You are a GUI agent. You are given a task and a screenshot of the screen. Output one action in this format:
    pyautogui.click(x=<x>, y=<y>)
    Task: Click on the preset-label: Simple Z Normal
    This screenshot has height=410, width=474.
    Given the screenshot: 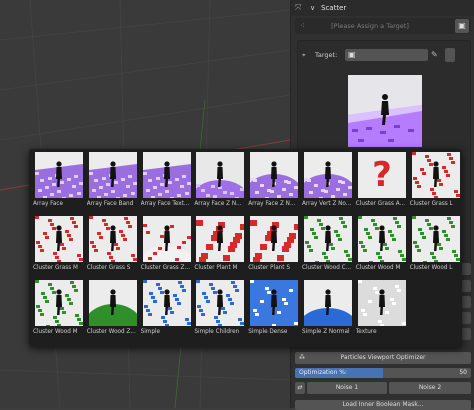 What is the action you would take?
    pyautogui.click(x=326, y=332)
    